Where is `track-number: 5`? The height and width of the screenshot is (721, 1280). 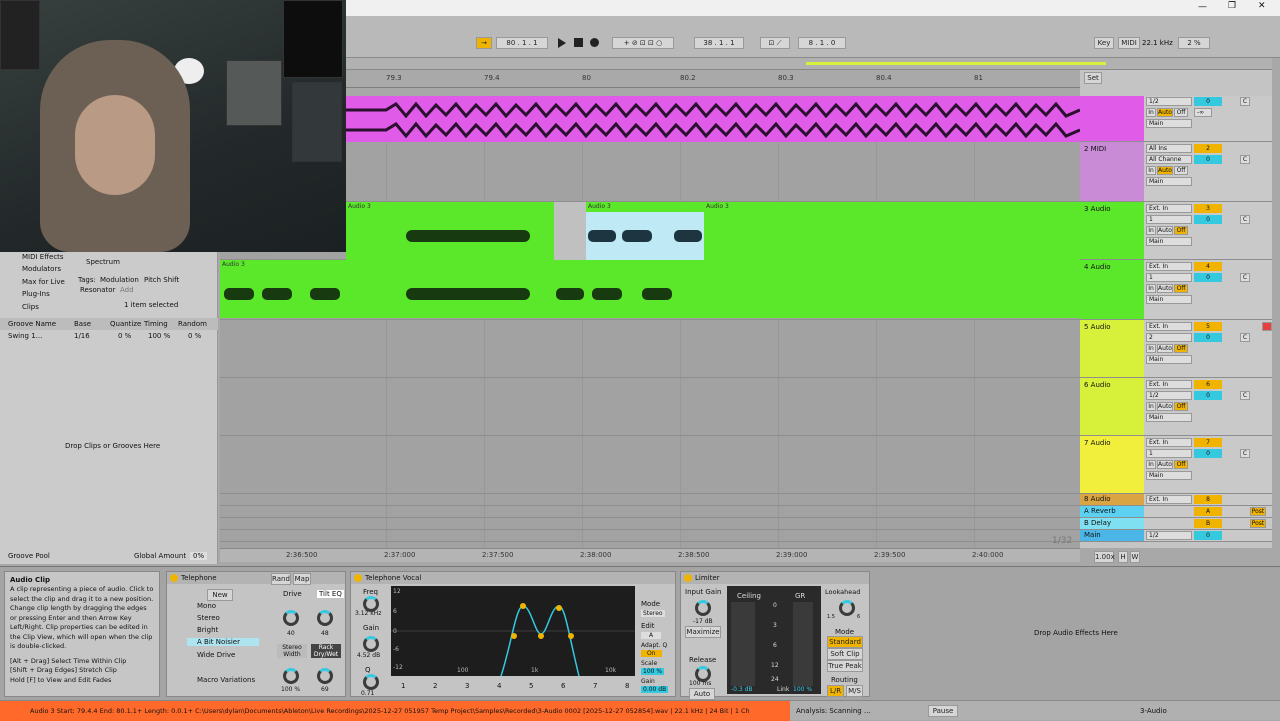 track-number: 5 is located at coordinates (1208, 326).